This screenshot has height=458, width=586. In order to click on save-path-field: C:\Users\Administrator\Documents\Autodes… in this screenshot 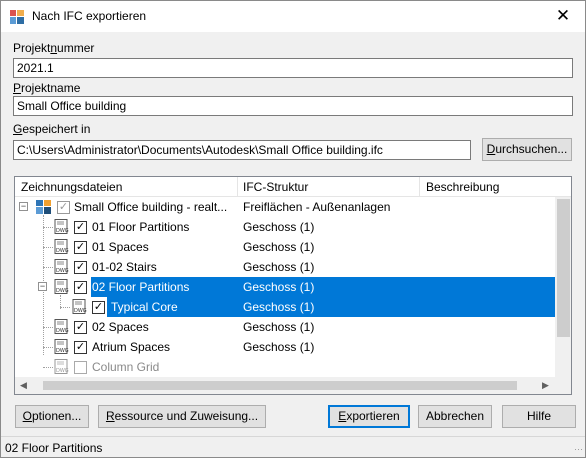, I will do `click(242, 150)`.